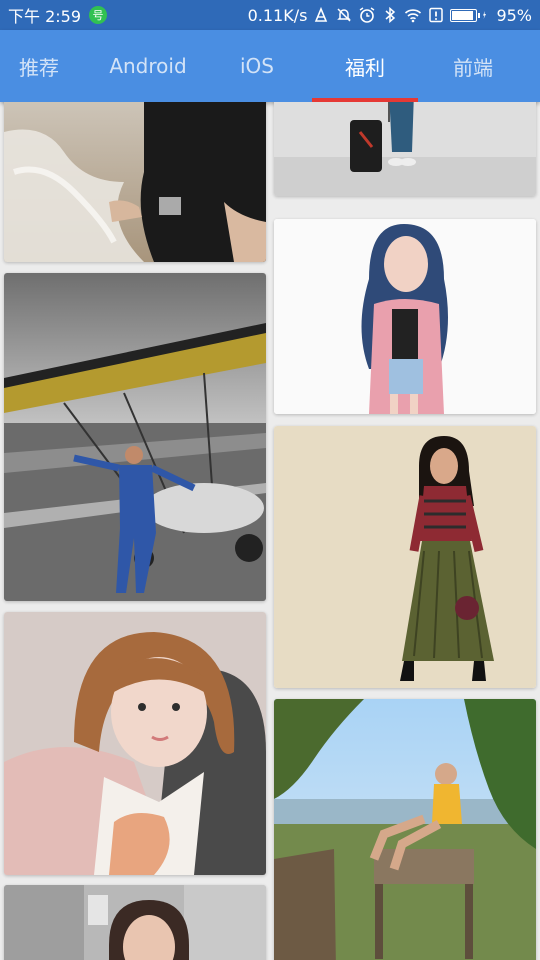 The height and width of the screenshot is (960, 540). What do you see at coordinates (463, 15) in the screenshot?
I see `battery-fill` at bounding box center [463, 15].